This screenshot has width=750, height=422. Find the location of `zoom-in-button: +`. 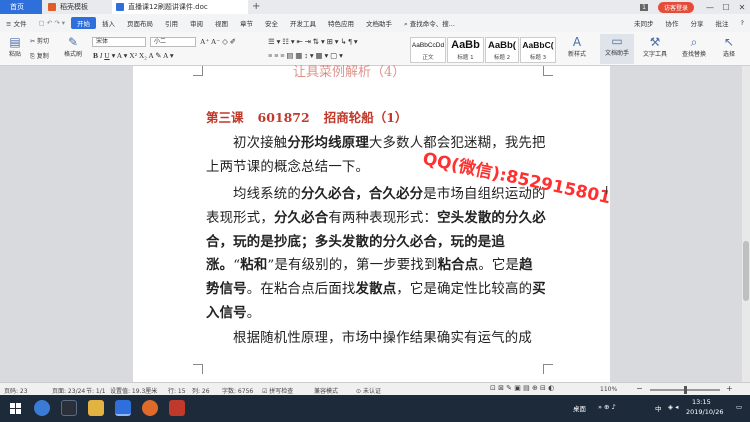

zoom-in-button: + is located at coordinates (729, 388).